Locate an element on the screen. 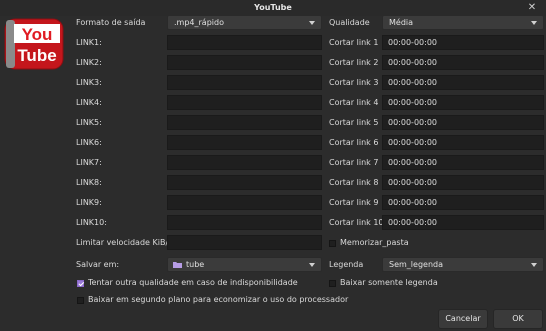  folder-icon is located at coordinates (177, 265).